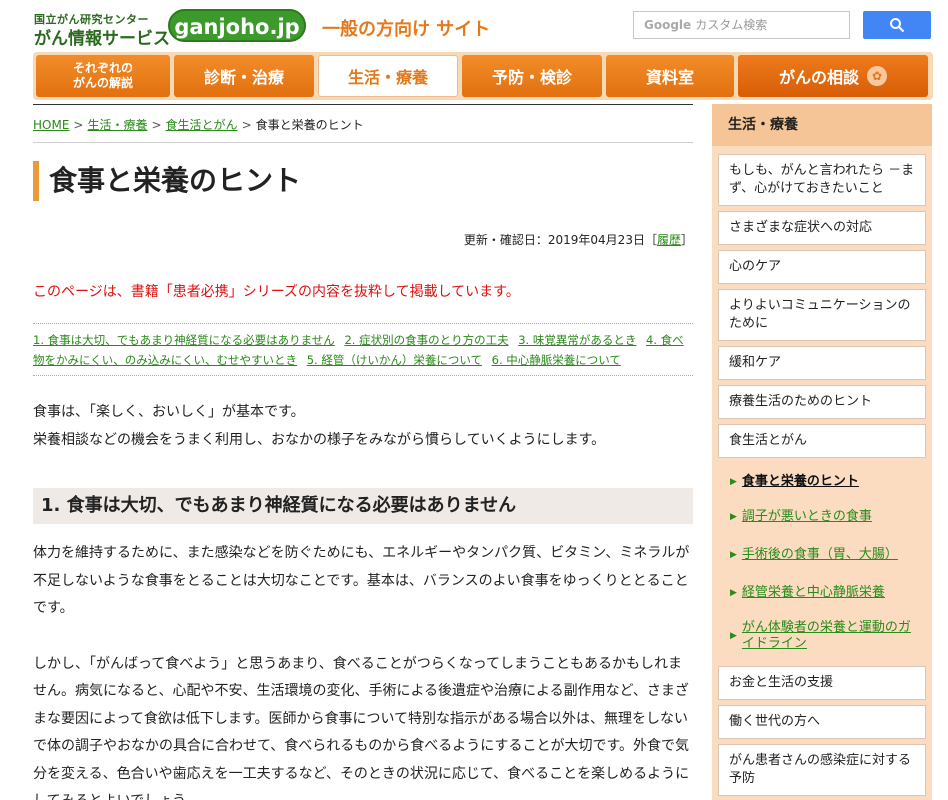 The height and width of the screenshot is (800, 948). I want to click on site-logo-text: がん情報サービス, so click(102, 36).